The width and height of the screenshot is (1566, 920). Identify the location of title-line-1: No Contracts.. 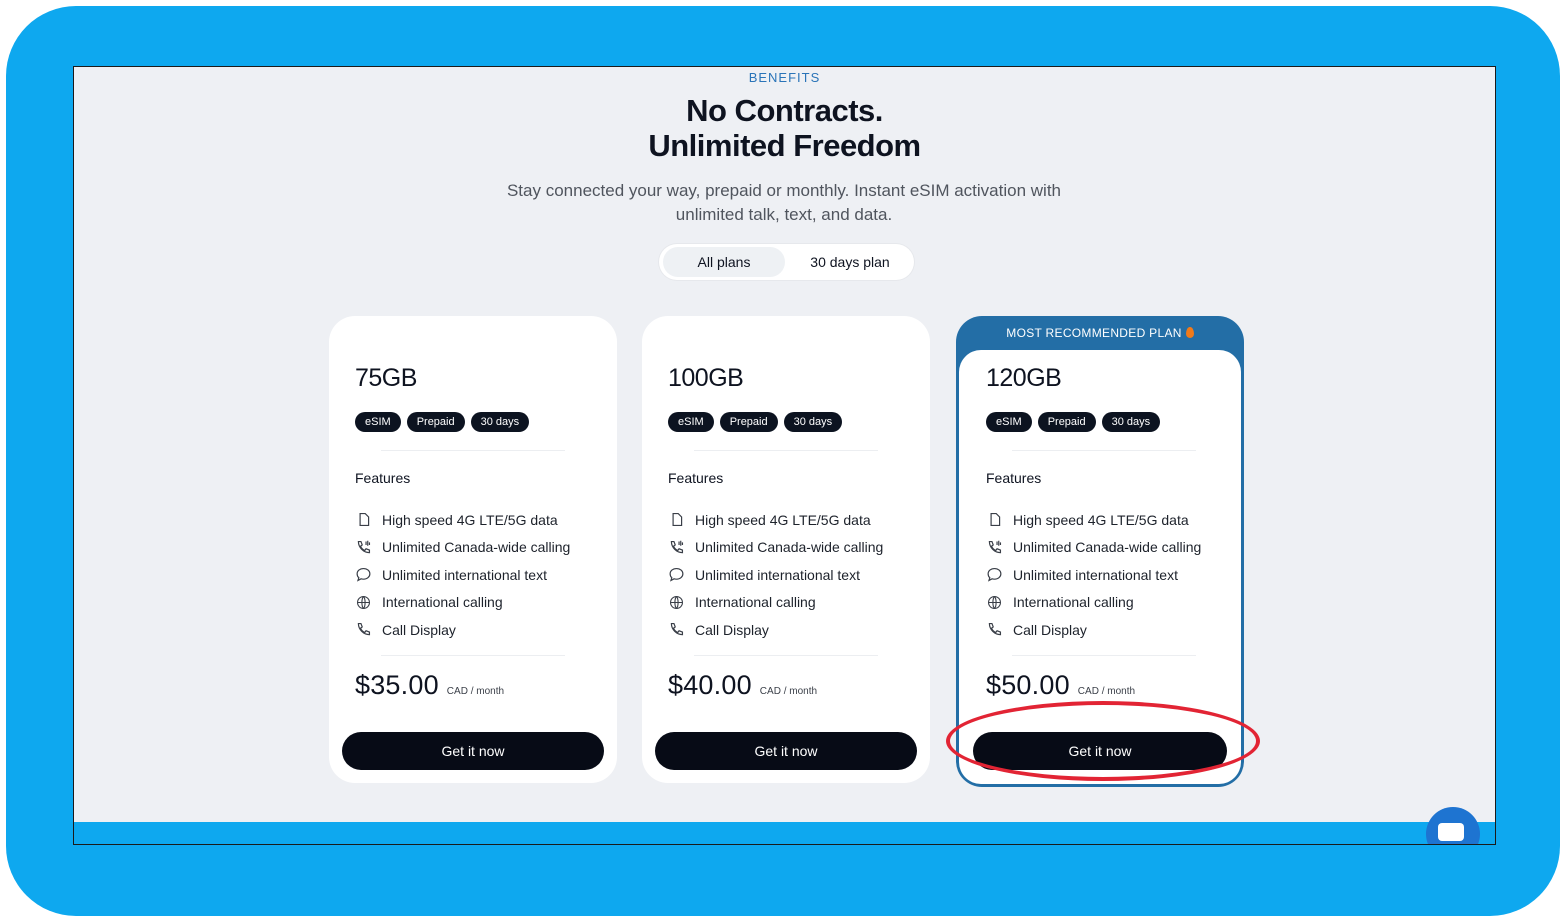
(784, 110).